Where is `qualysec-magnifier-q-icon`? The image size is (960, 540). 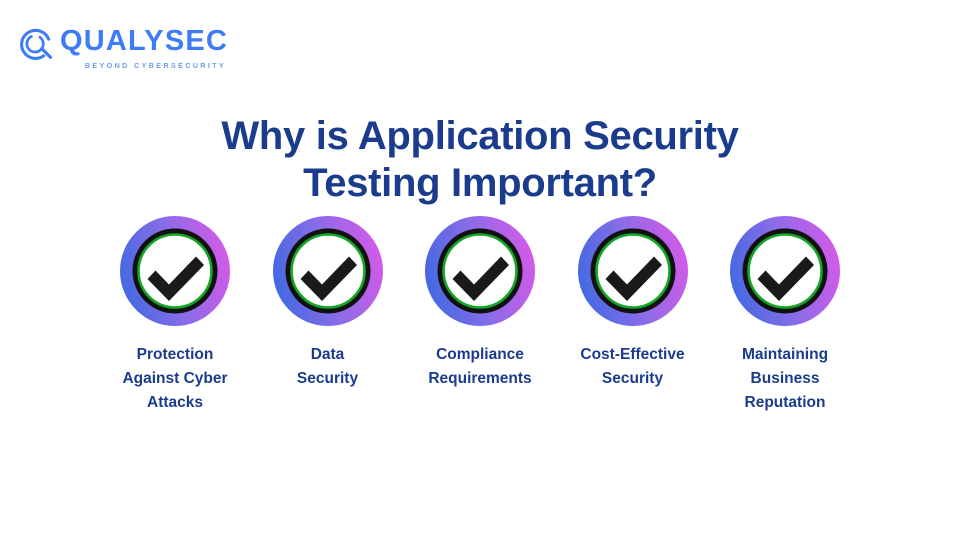 qualysec-magnifier-q-icon is located at coordinates (36, 44).